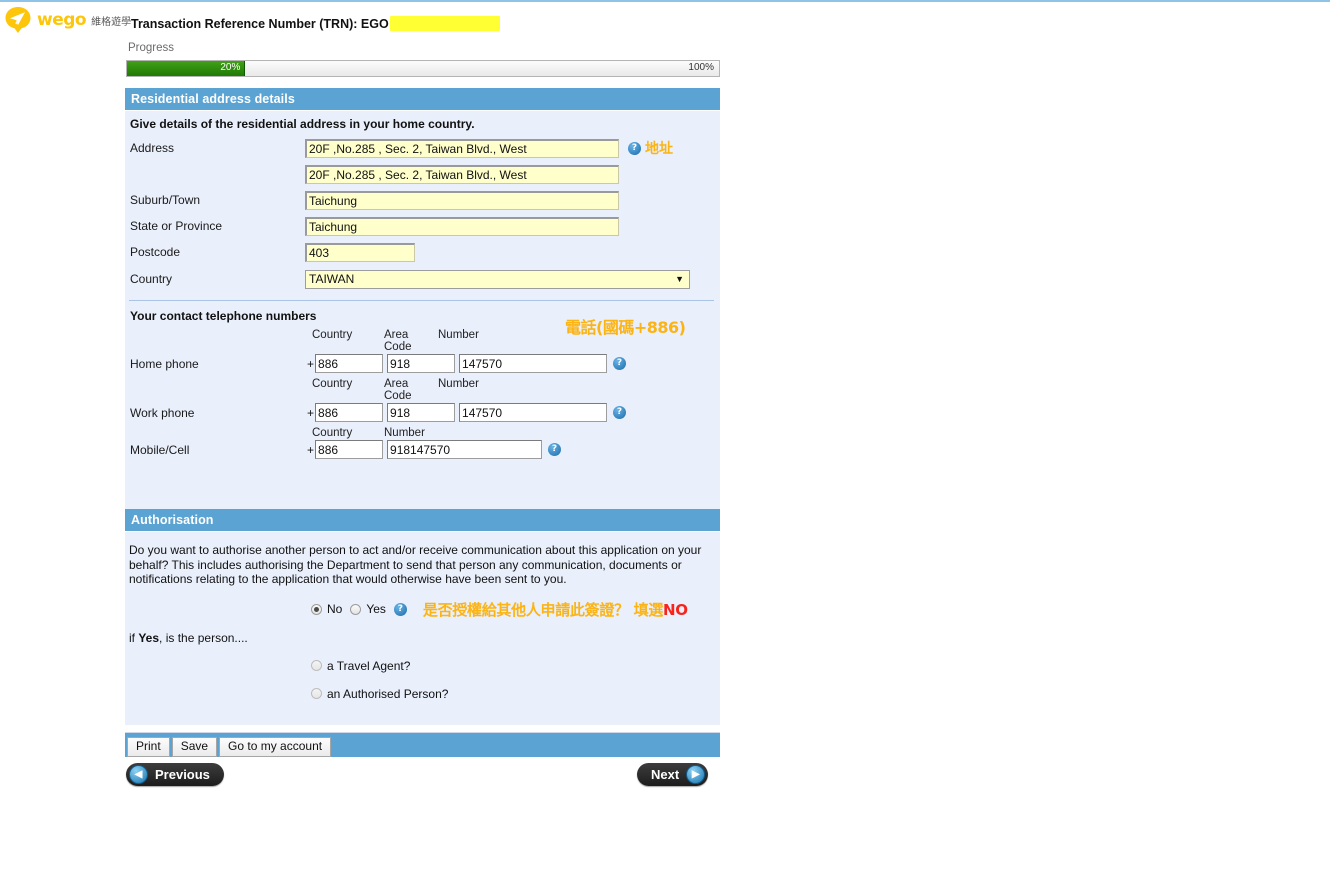 The height and width of the screenshot is (882, 1330). What do you see at coordinates (151, 279) in the screenshot?
I see `label-country: Country` at bounding box center [151, 279].